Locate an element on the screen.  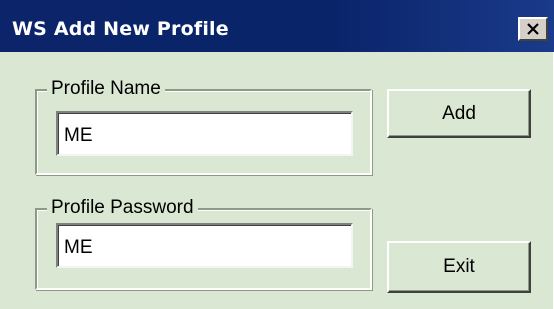
profile-password-label: Profile Password is located at coordinates (122, 208).